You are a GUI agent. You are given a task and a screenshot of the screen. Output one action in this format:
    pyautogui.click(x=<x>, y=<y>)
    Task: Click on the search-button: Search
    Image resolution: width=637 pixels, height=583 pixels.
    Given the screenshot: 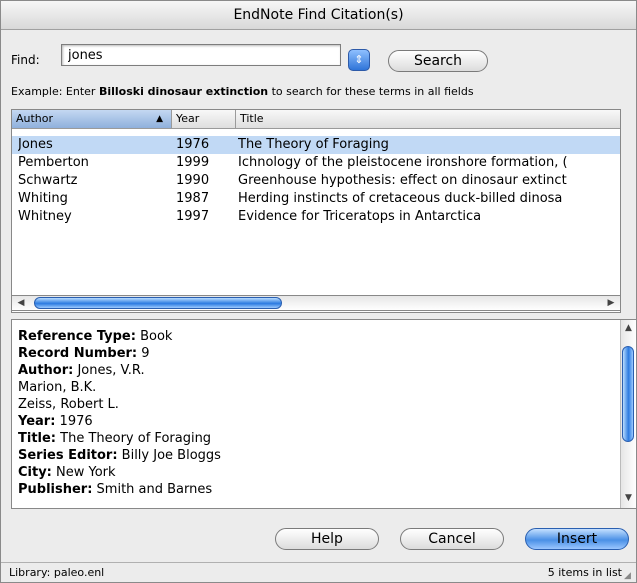 What is the action you would take?
    pyautogui.click(x=438, y=61)
    